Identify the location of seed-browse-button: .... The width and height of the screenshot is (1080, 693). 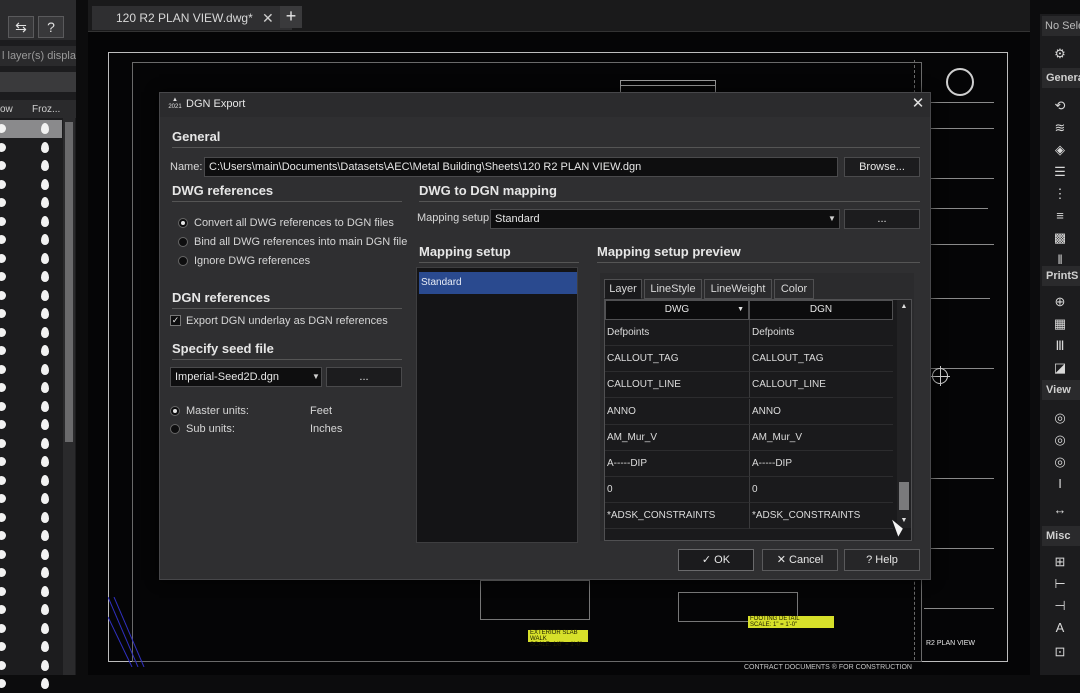
(364, 377).